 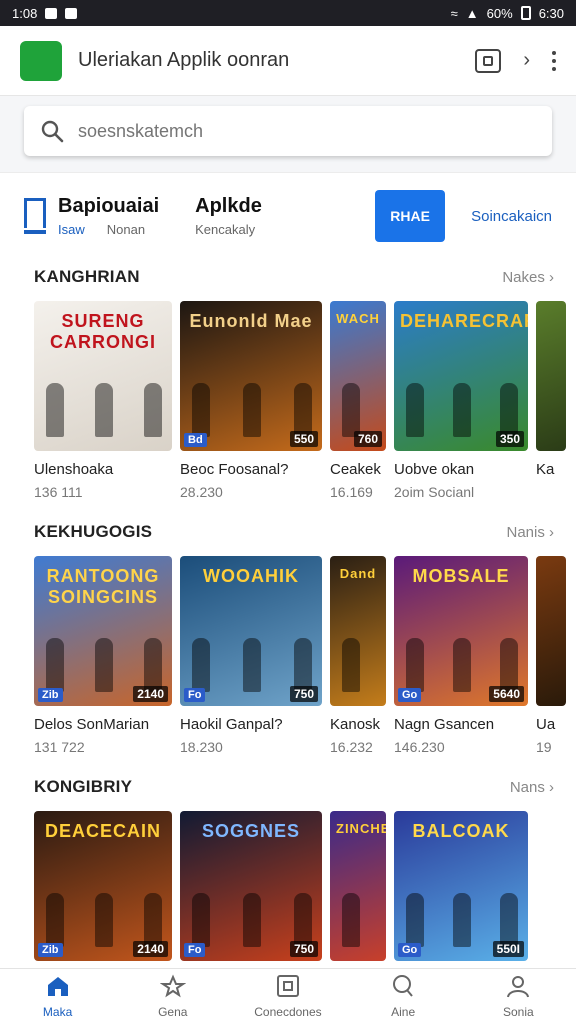 I want to click on game-cover-image: Dand, so click(x=358, y=631).